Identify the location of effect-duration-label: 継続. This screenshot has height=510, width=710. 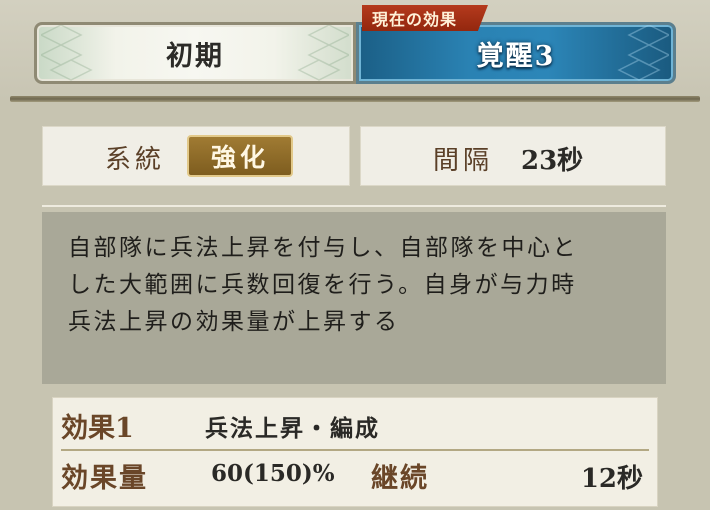
(400, 478).